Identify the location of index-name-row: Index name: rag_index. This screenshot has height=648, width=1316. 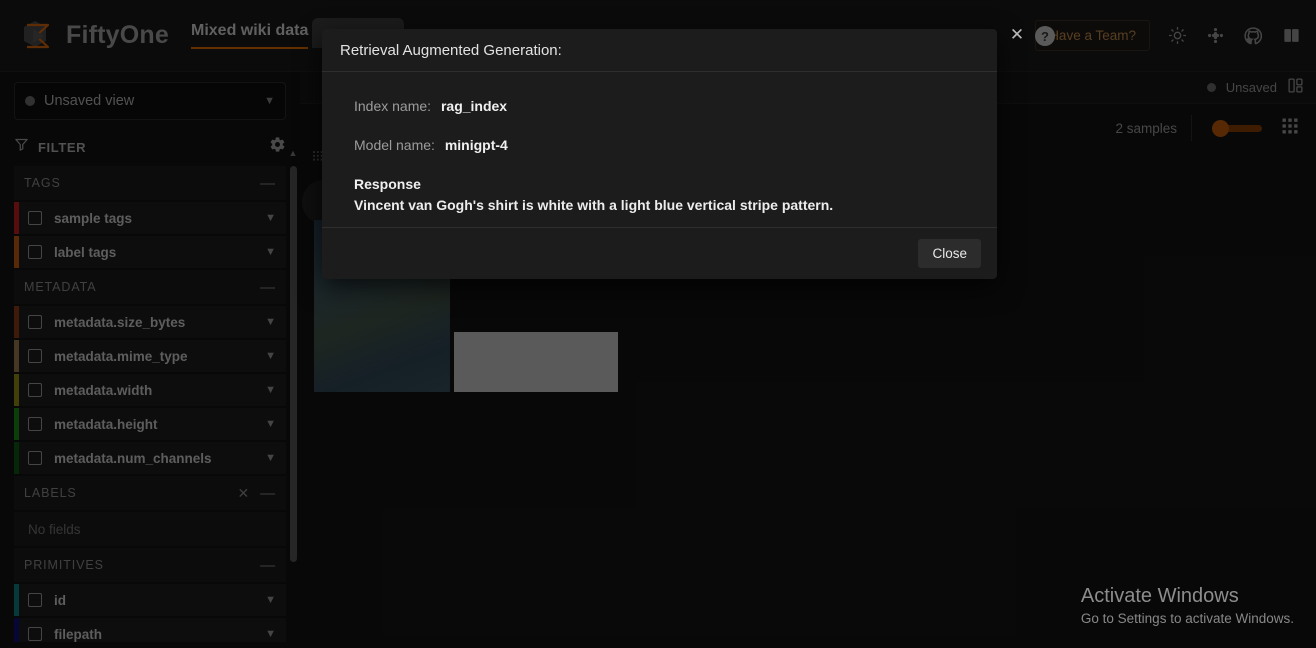
(659, 106).